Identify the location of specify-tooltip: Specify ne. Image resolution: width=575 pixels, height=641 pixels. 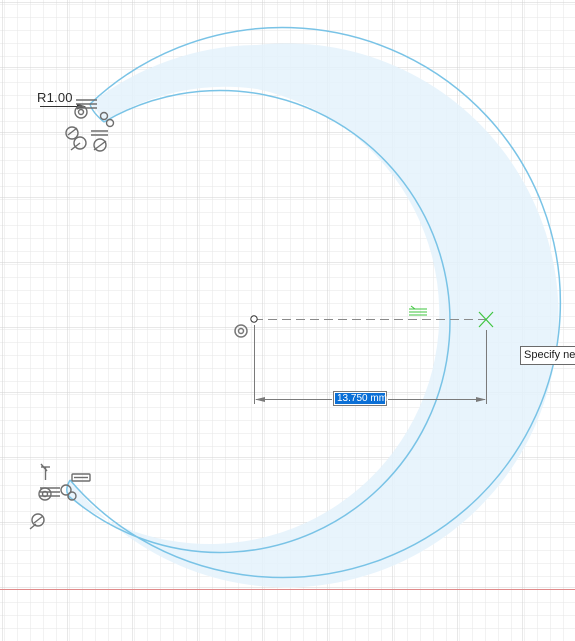
(547, 355).